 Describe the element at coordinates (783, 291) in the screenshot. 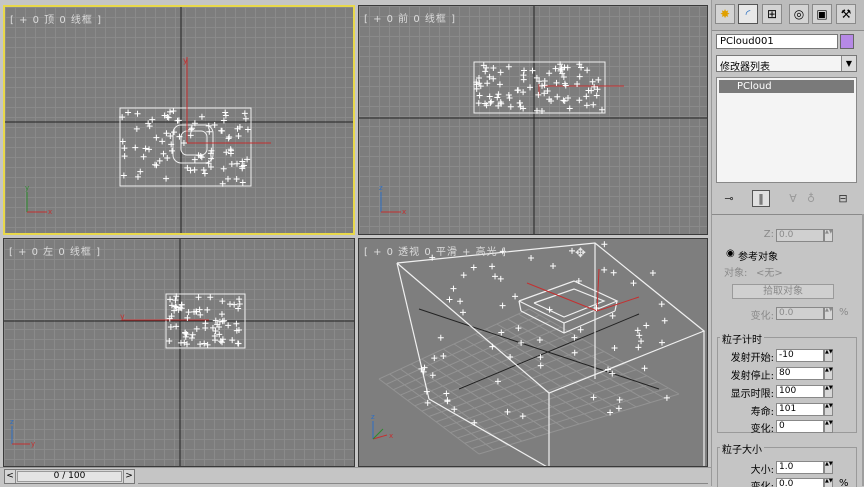

I see `pick-object-button: 拾取对象` at that location.